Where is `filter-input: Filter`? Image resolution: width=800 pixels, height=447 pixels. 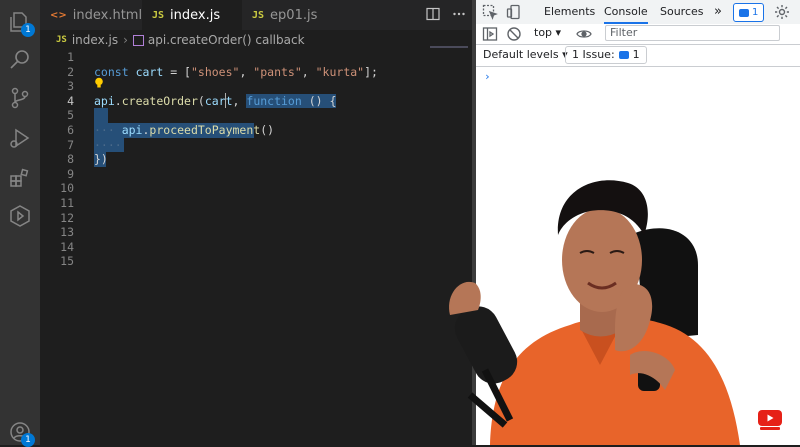 filter-input: Filter is located at coordinates (692, 33).